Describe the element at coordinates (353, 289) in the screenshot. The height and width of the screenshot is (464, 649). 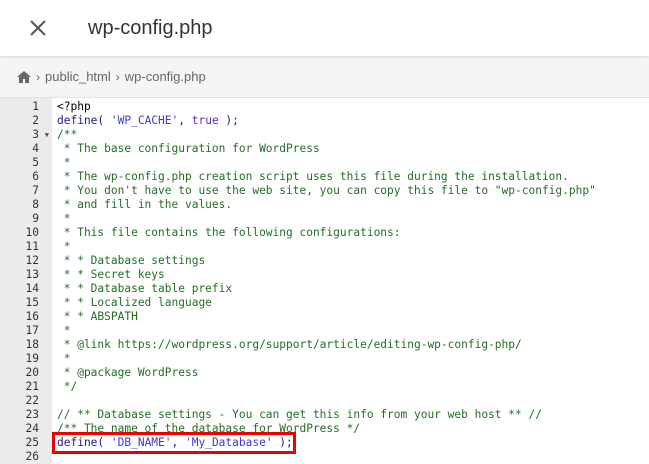
I see `code-line: * * Database table prefix` at that location.